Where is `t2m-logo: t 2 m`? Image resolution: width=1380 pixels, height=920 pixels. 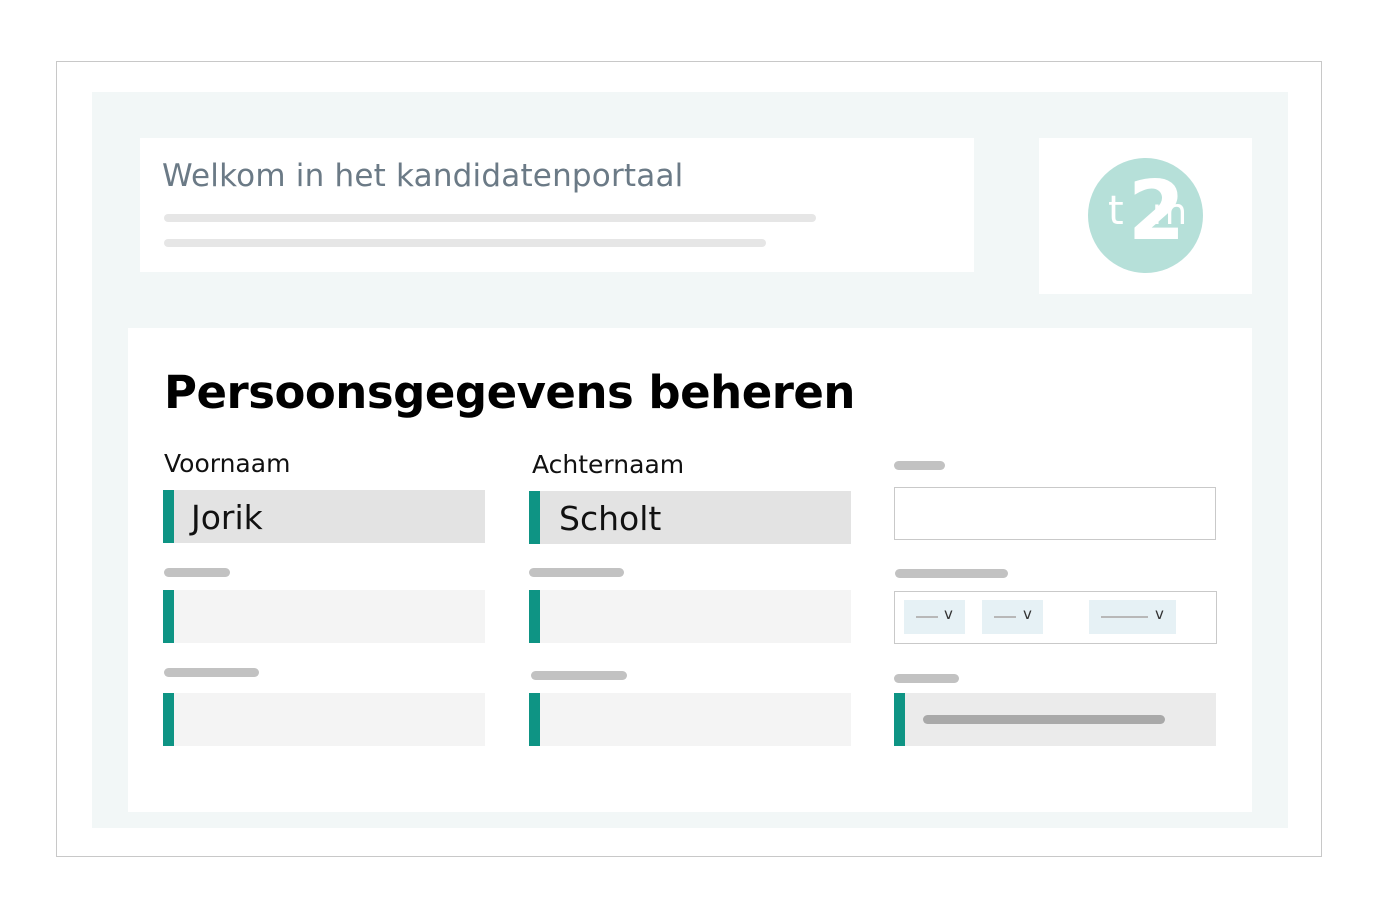 t2m-logo: t 2 m is located at coordinates (1145, 215).